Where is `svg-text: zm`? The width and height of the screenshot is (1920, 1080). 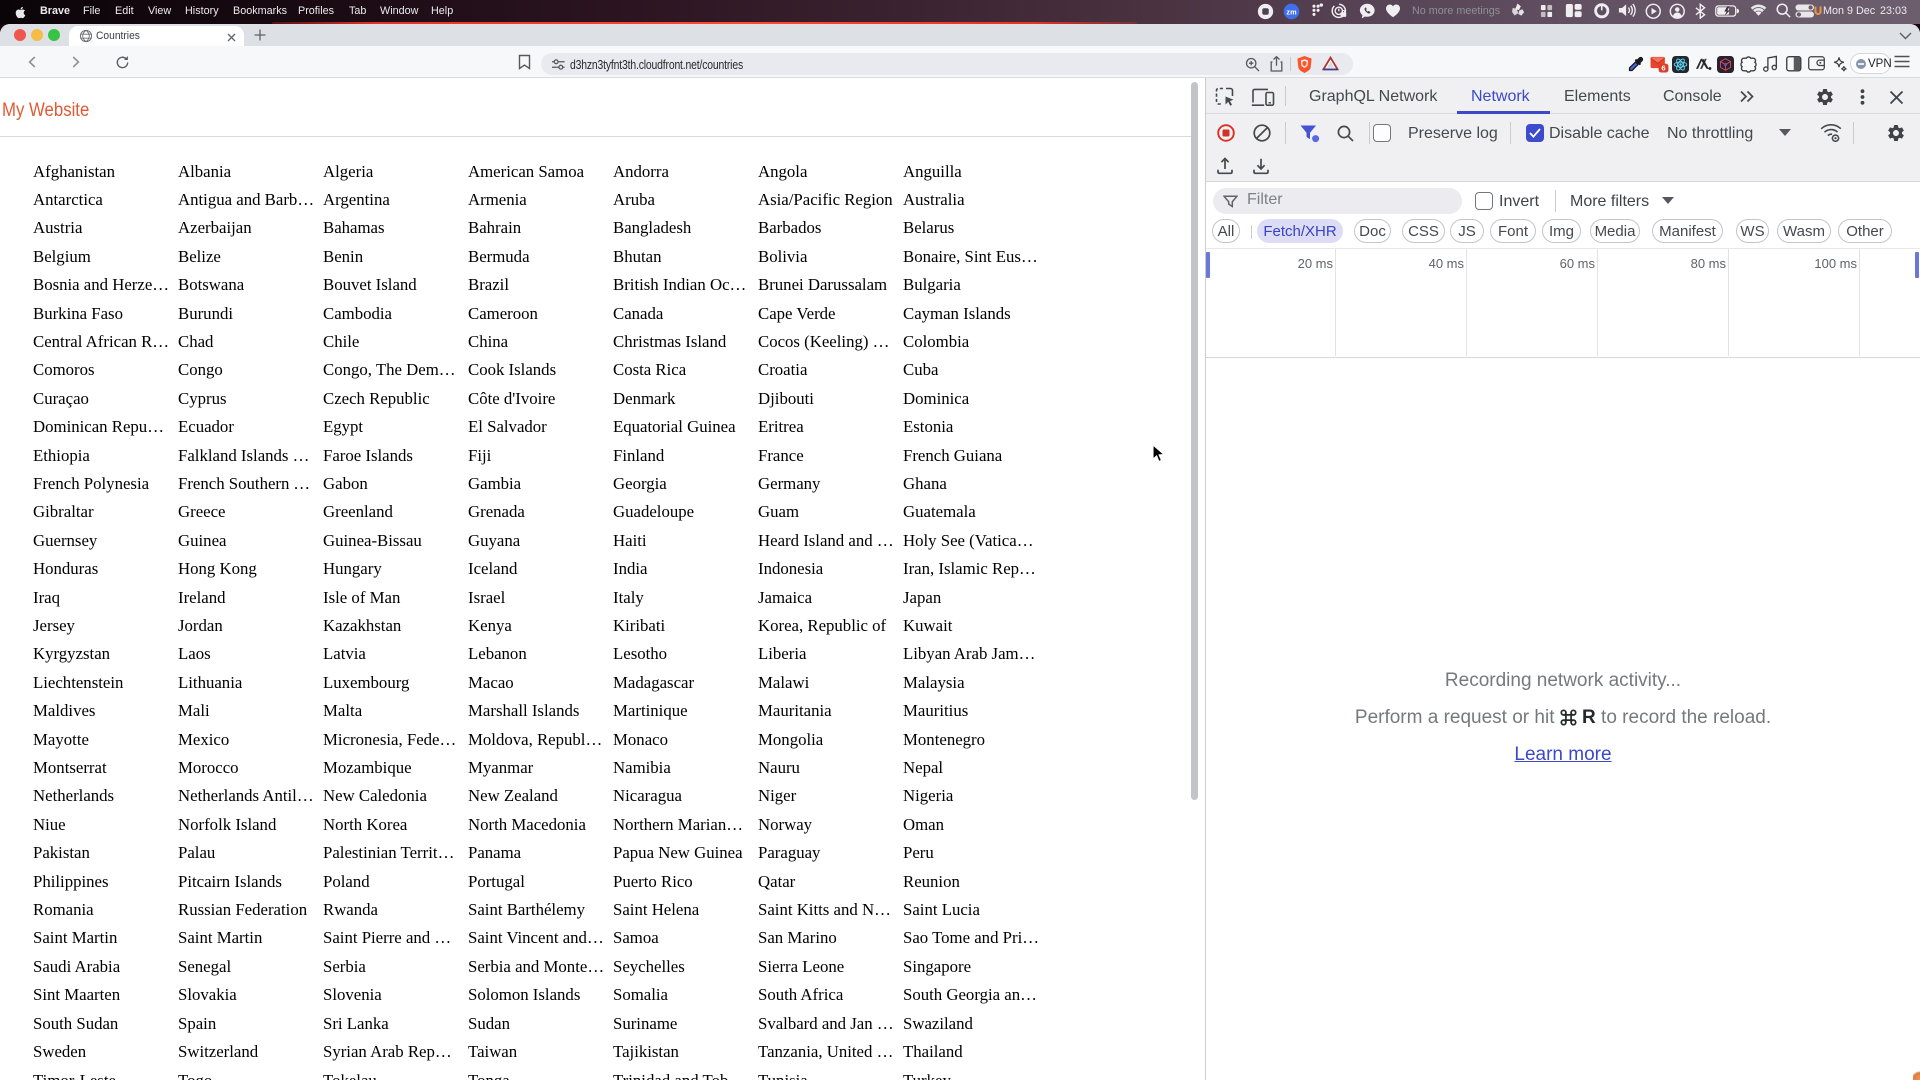 svg-text: zm is located at coordinates (1291, 11).